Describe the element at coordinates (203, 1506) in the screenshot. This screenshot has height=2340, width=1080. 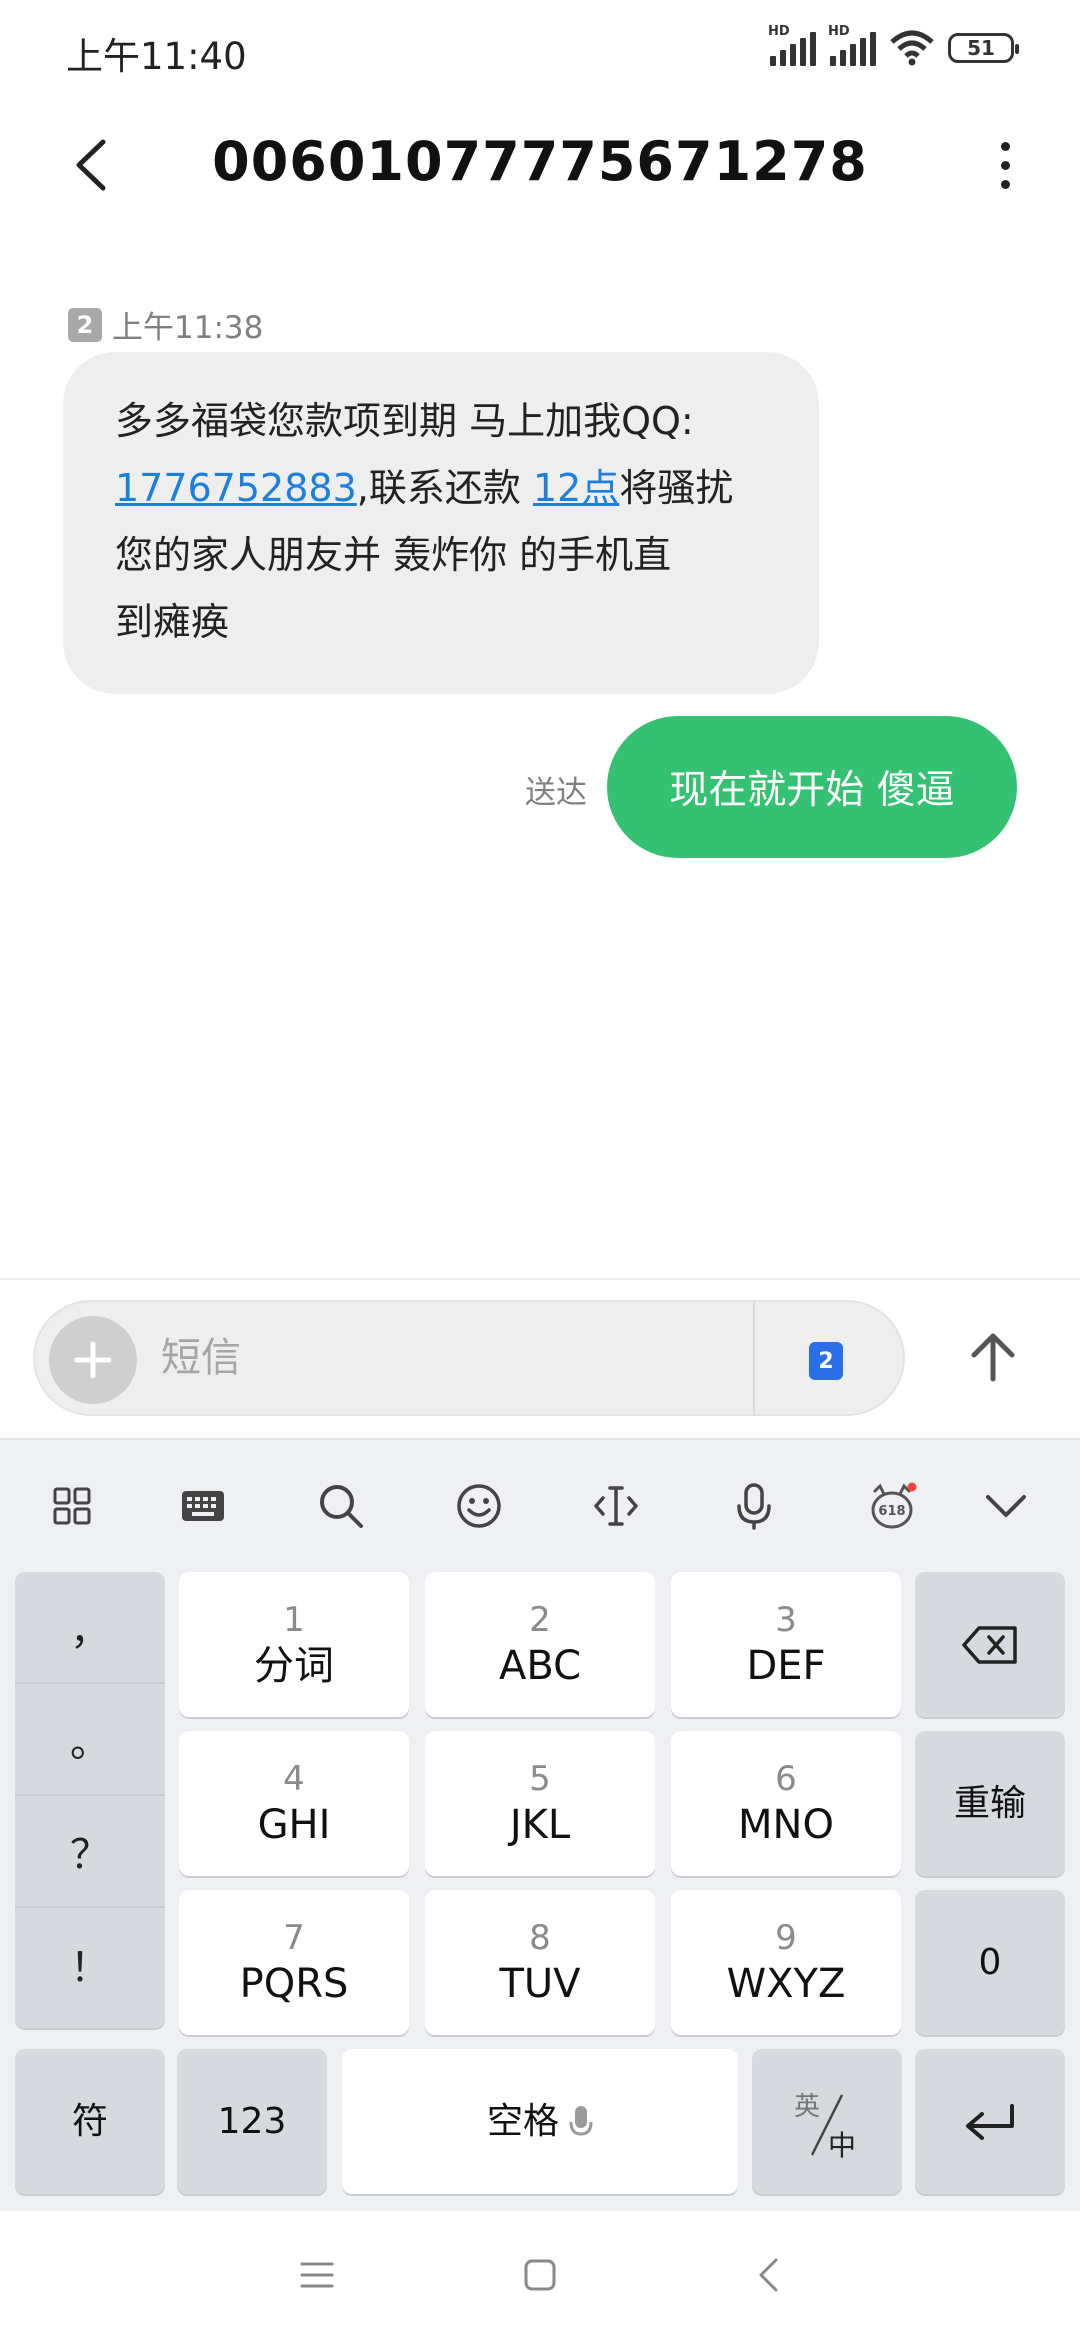
I see `keyboard-layout-icon` at that location.